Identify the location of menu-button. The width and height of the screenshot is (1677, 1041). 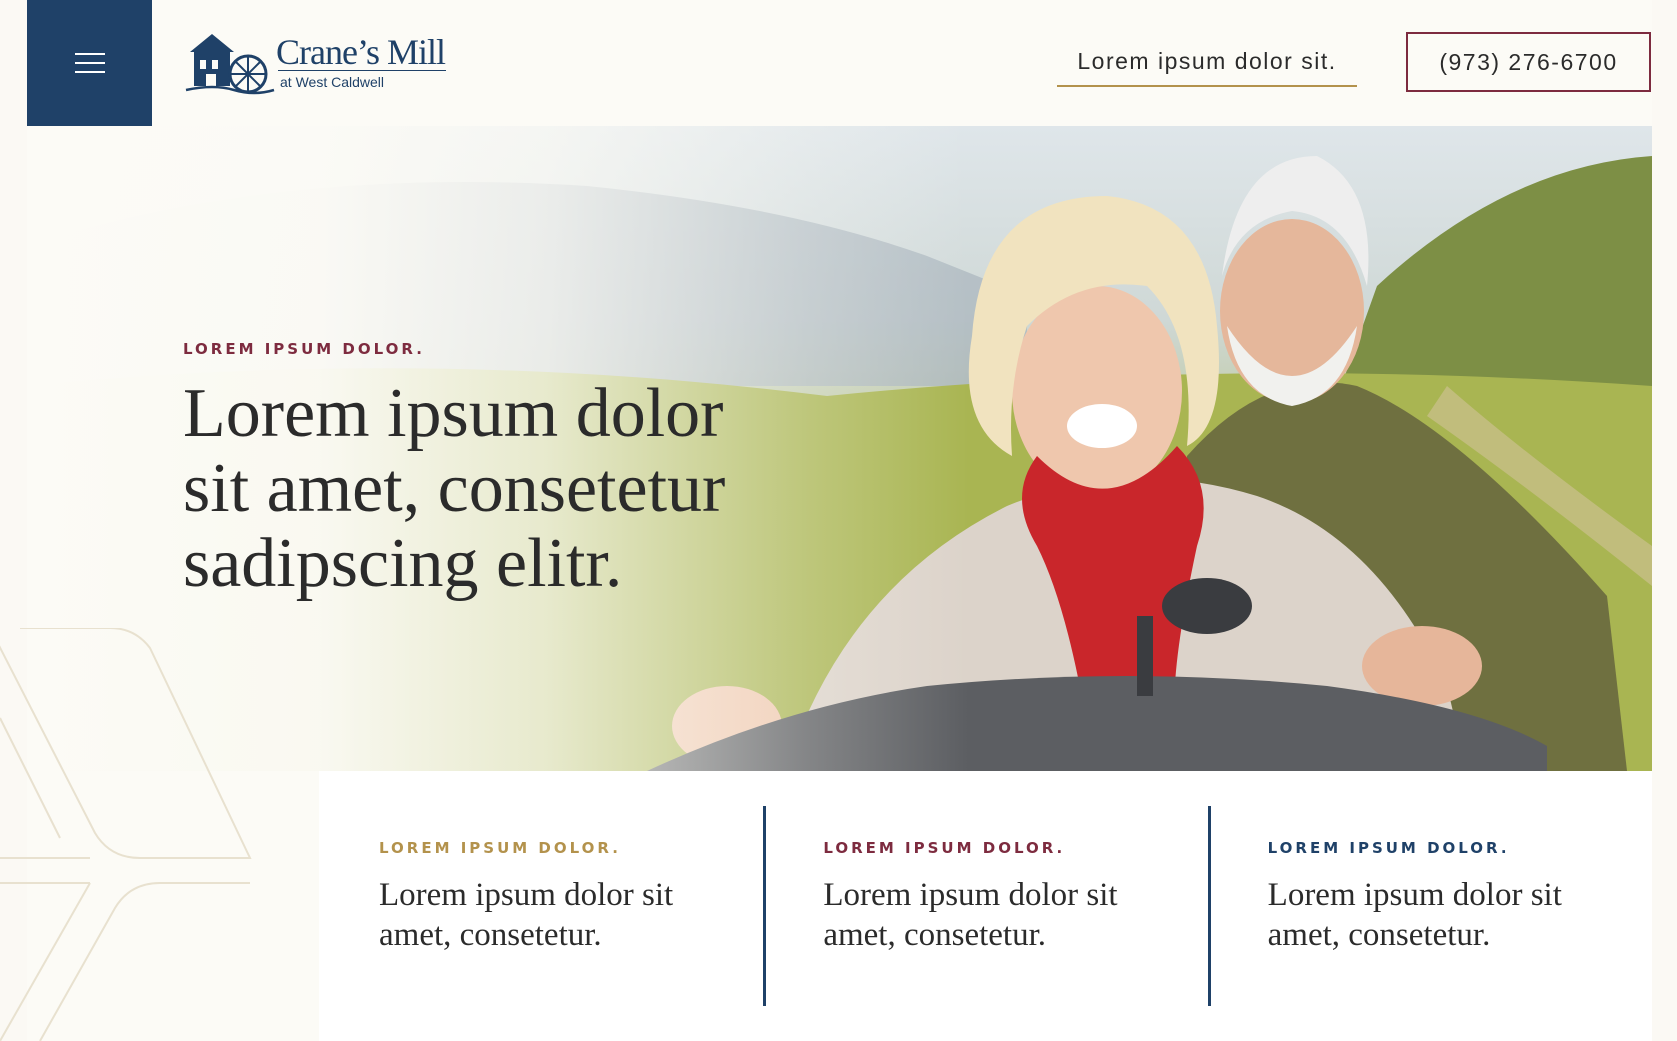
(89, 63).